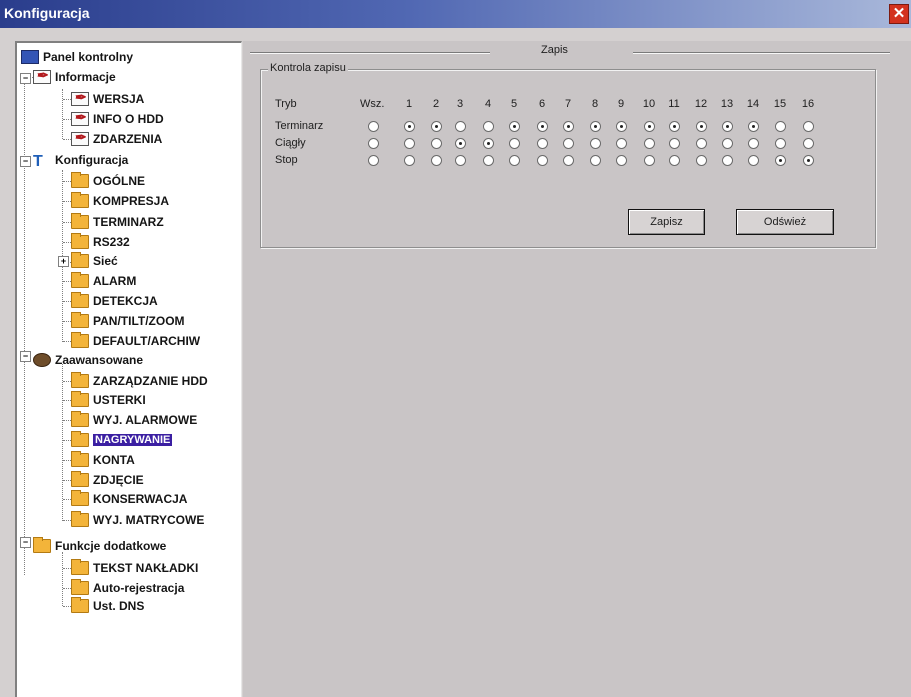 The image size is (911, 697). Describe the element at coordinates (108, 181) in the screenshot. I see `tree-item-ogolne: OGÓLNE` at that location.